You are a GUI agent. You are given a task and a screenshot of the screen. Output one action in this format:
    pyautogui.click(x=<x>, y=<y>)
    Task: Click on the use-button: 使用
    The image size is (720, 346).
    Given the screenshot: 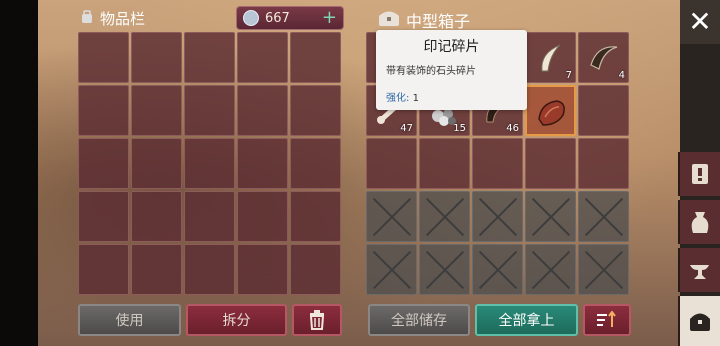 What is the action you would take?
    pyautogui.click(x=129, y=320)
    